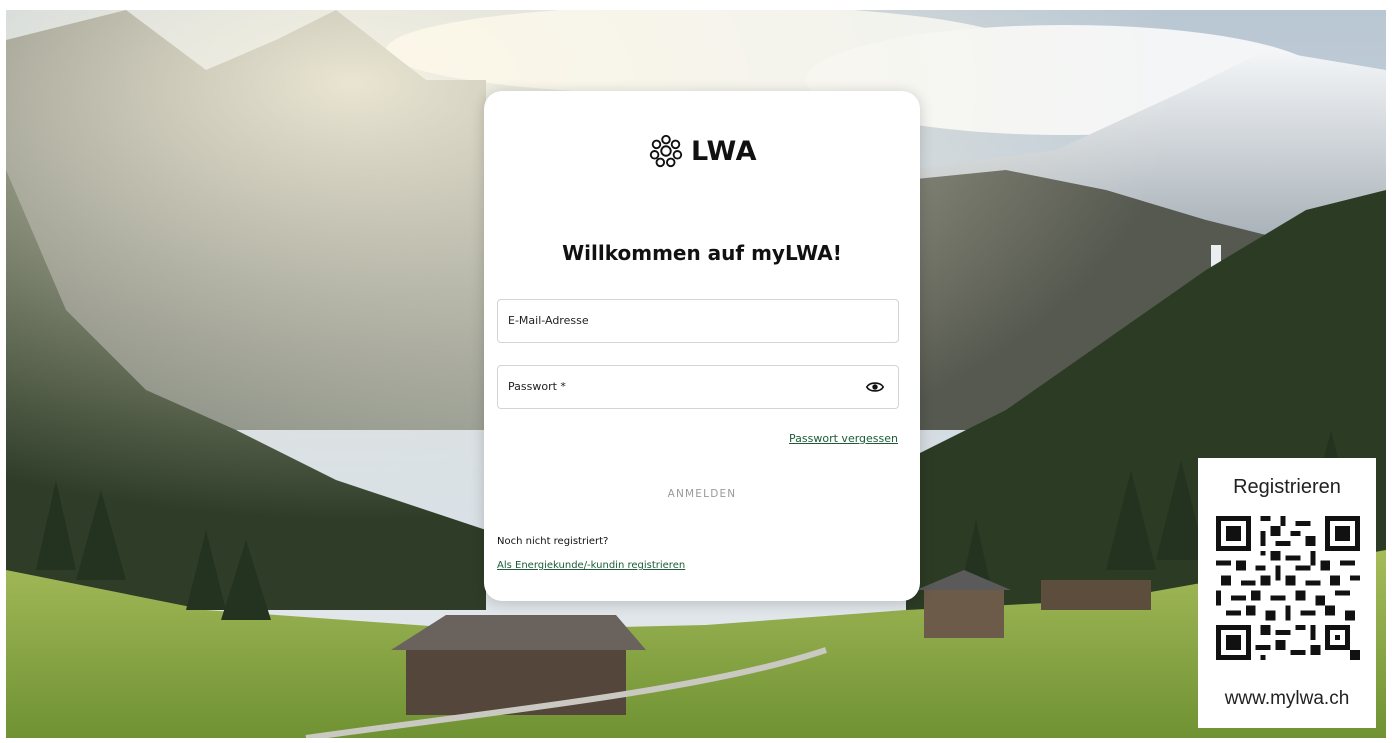  What do you see at coordinates (698, 387) in the screenshot?
I see `password-field: Passwort *` at bounding box center [698, 387].